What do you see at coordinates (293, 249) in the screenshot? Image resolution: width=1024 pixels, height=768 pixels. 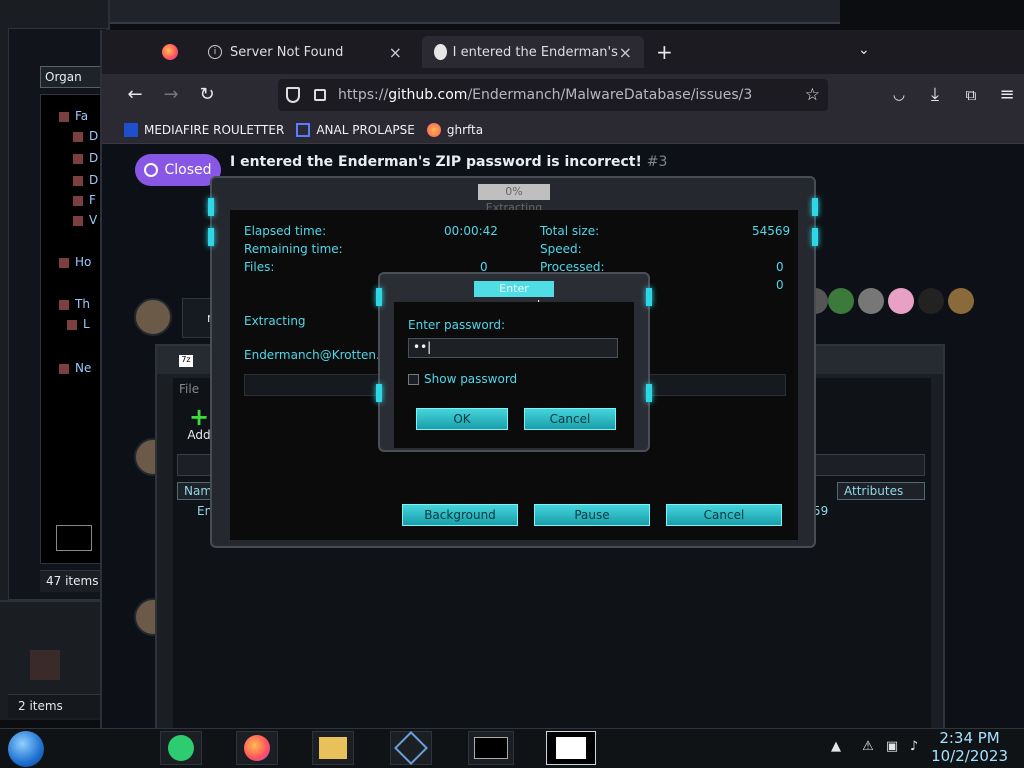 I see `remaining-label: Remaining time:` at bounding box center [293, 249].